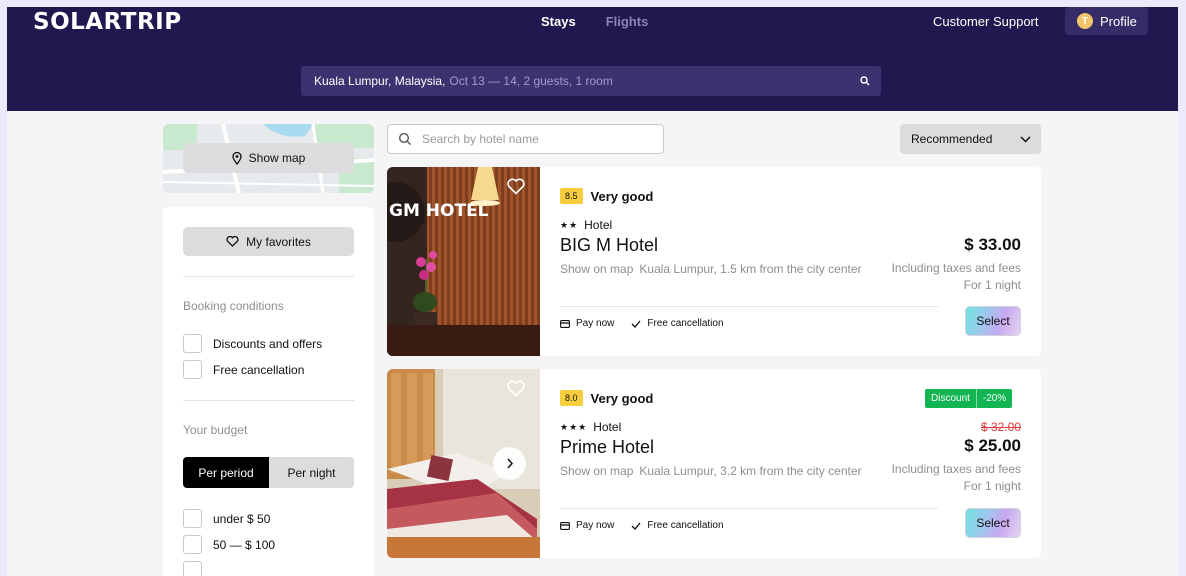  Describe the element at coordinates (268, 241) in the screenshot. I see `my-favorites-button: My favorites` at that location.